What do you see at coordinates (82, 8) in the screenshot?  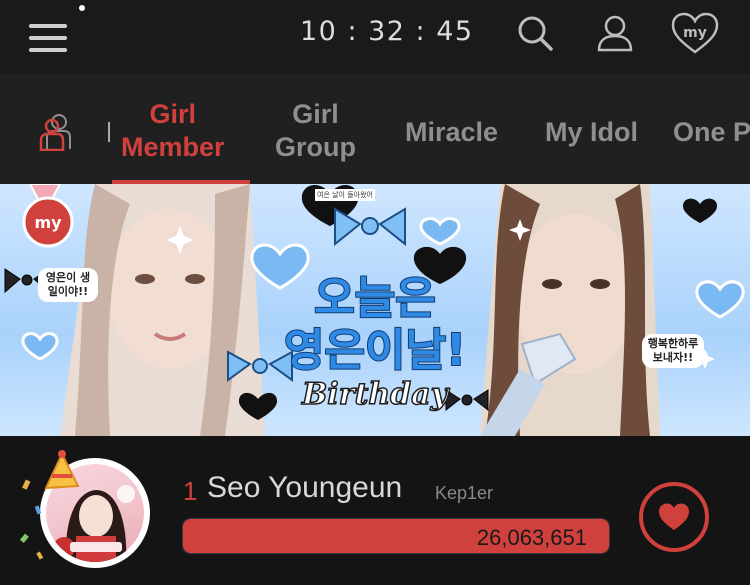 I see `notification-dot` at bounding box center [82, 8].